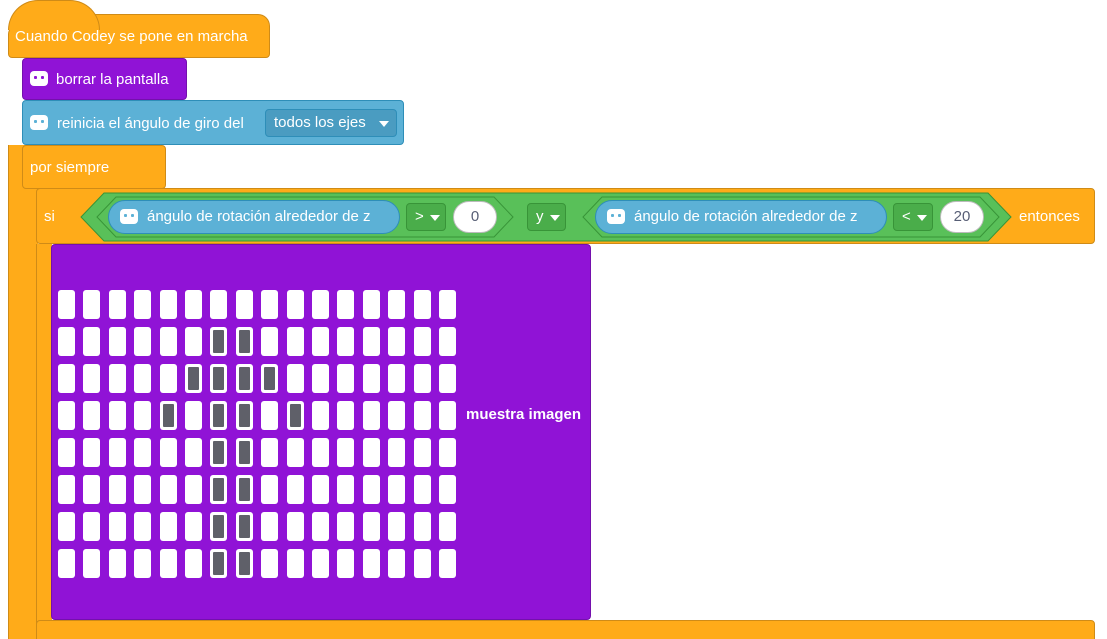 The image size is (1107, 639). What do you see at coordinates (913, 217) in the screenshot?
I see `operator-dropdown-2: <` at bounding box center [913, 217].